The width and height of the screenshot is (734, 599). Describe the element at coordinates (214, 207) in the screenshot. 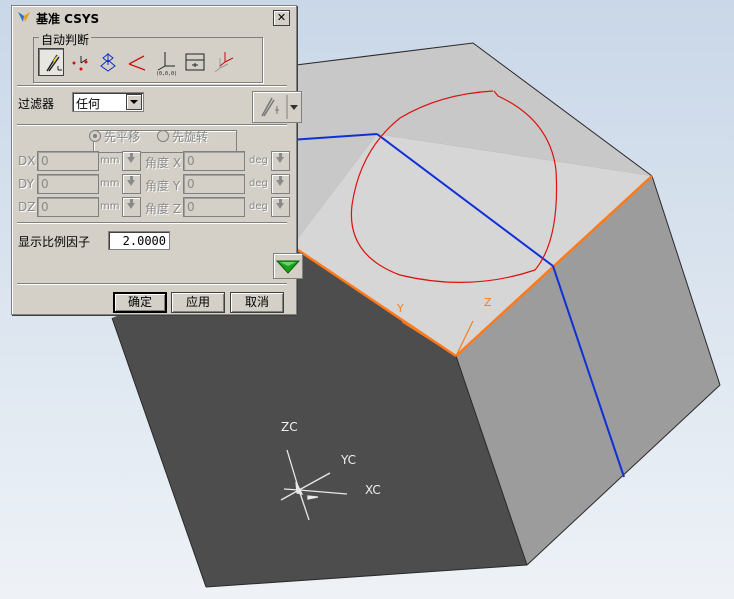

I see `angle-z-field: 0` at that location.